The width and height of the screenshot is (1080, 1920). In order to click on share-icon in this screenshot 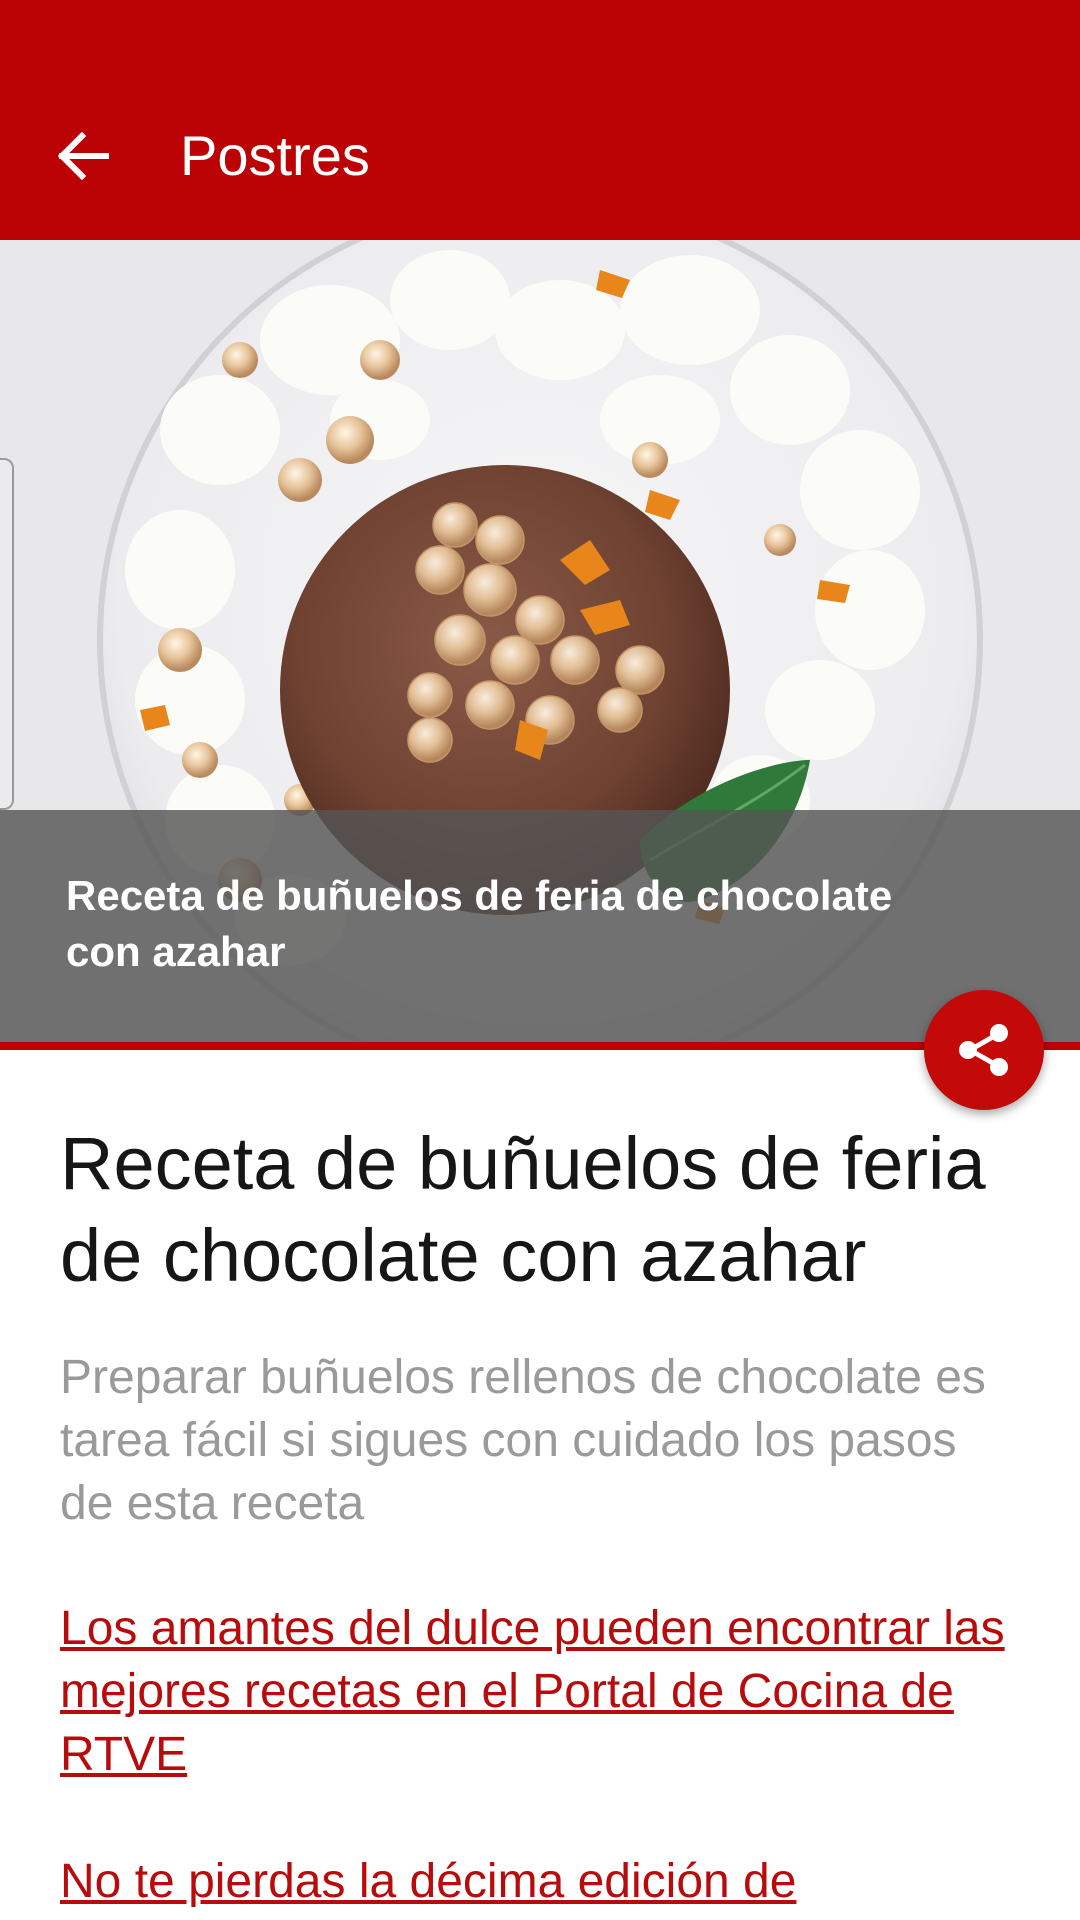, I will do `click(983, 1050)`.